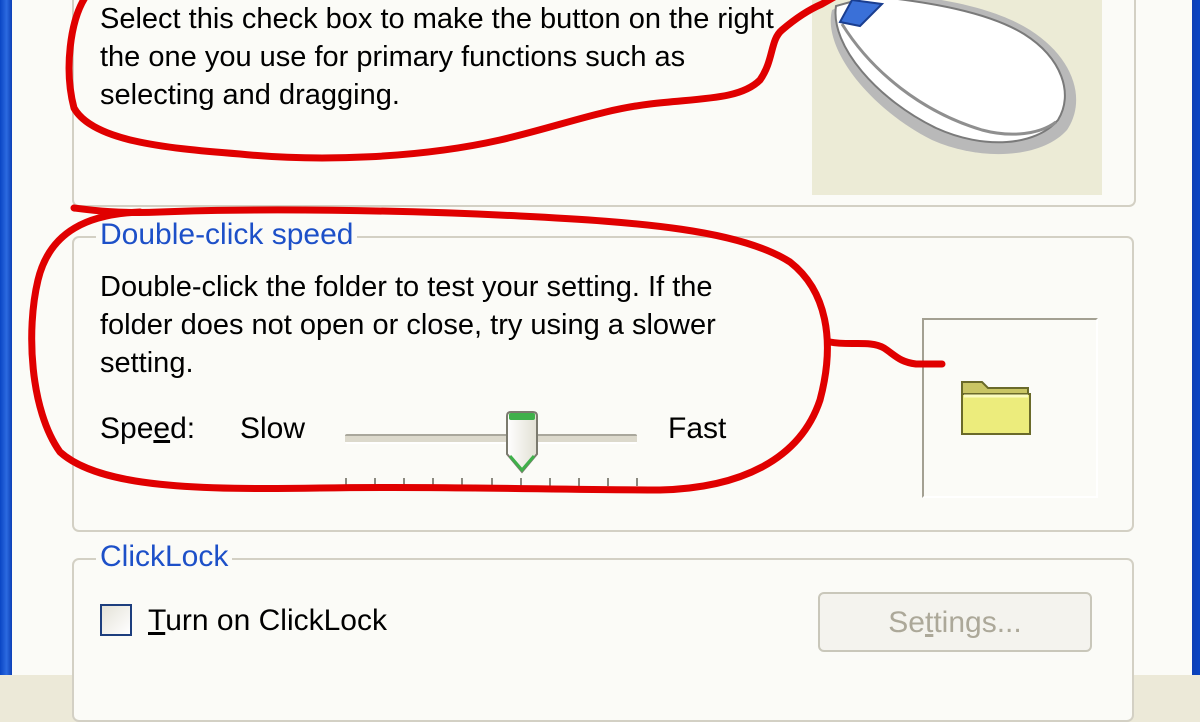  What do you see at coordinates (996, 406) in the screenshot?
I see `folder-icon` at bounding box center [996, 406].